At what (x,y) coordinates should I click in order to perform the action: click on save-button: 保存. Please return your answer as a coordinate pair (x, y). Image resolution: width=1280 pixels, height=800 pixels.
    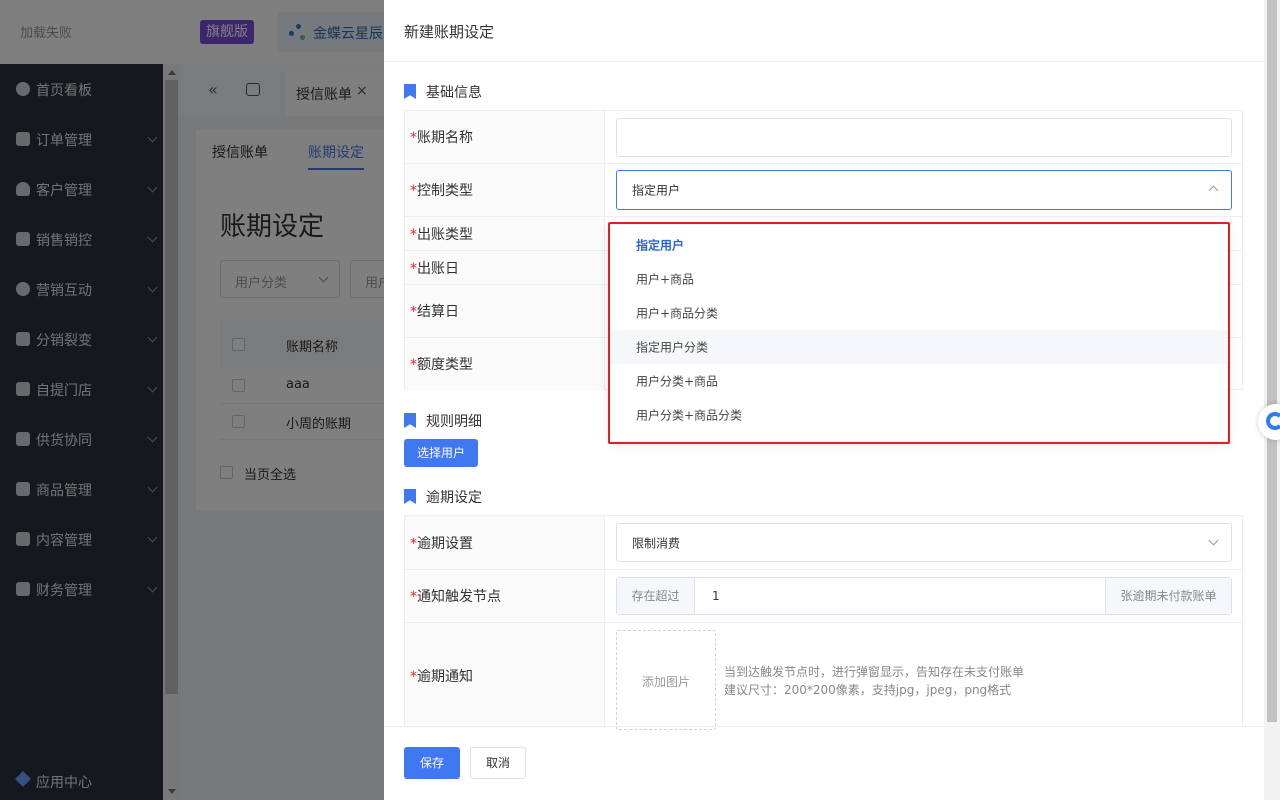
    Looking at the image, I should click on (432, 763).